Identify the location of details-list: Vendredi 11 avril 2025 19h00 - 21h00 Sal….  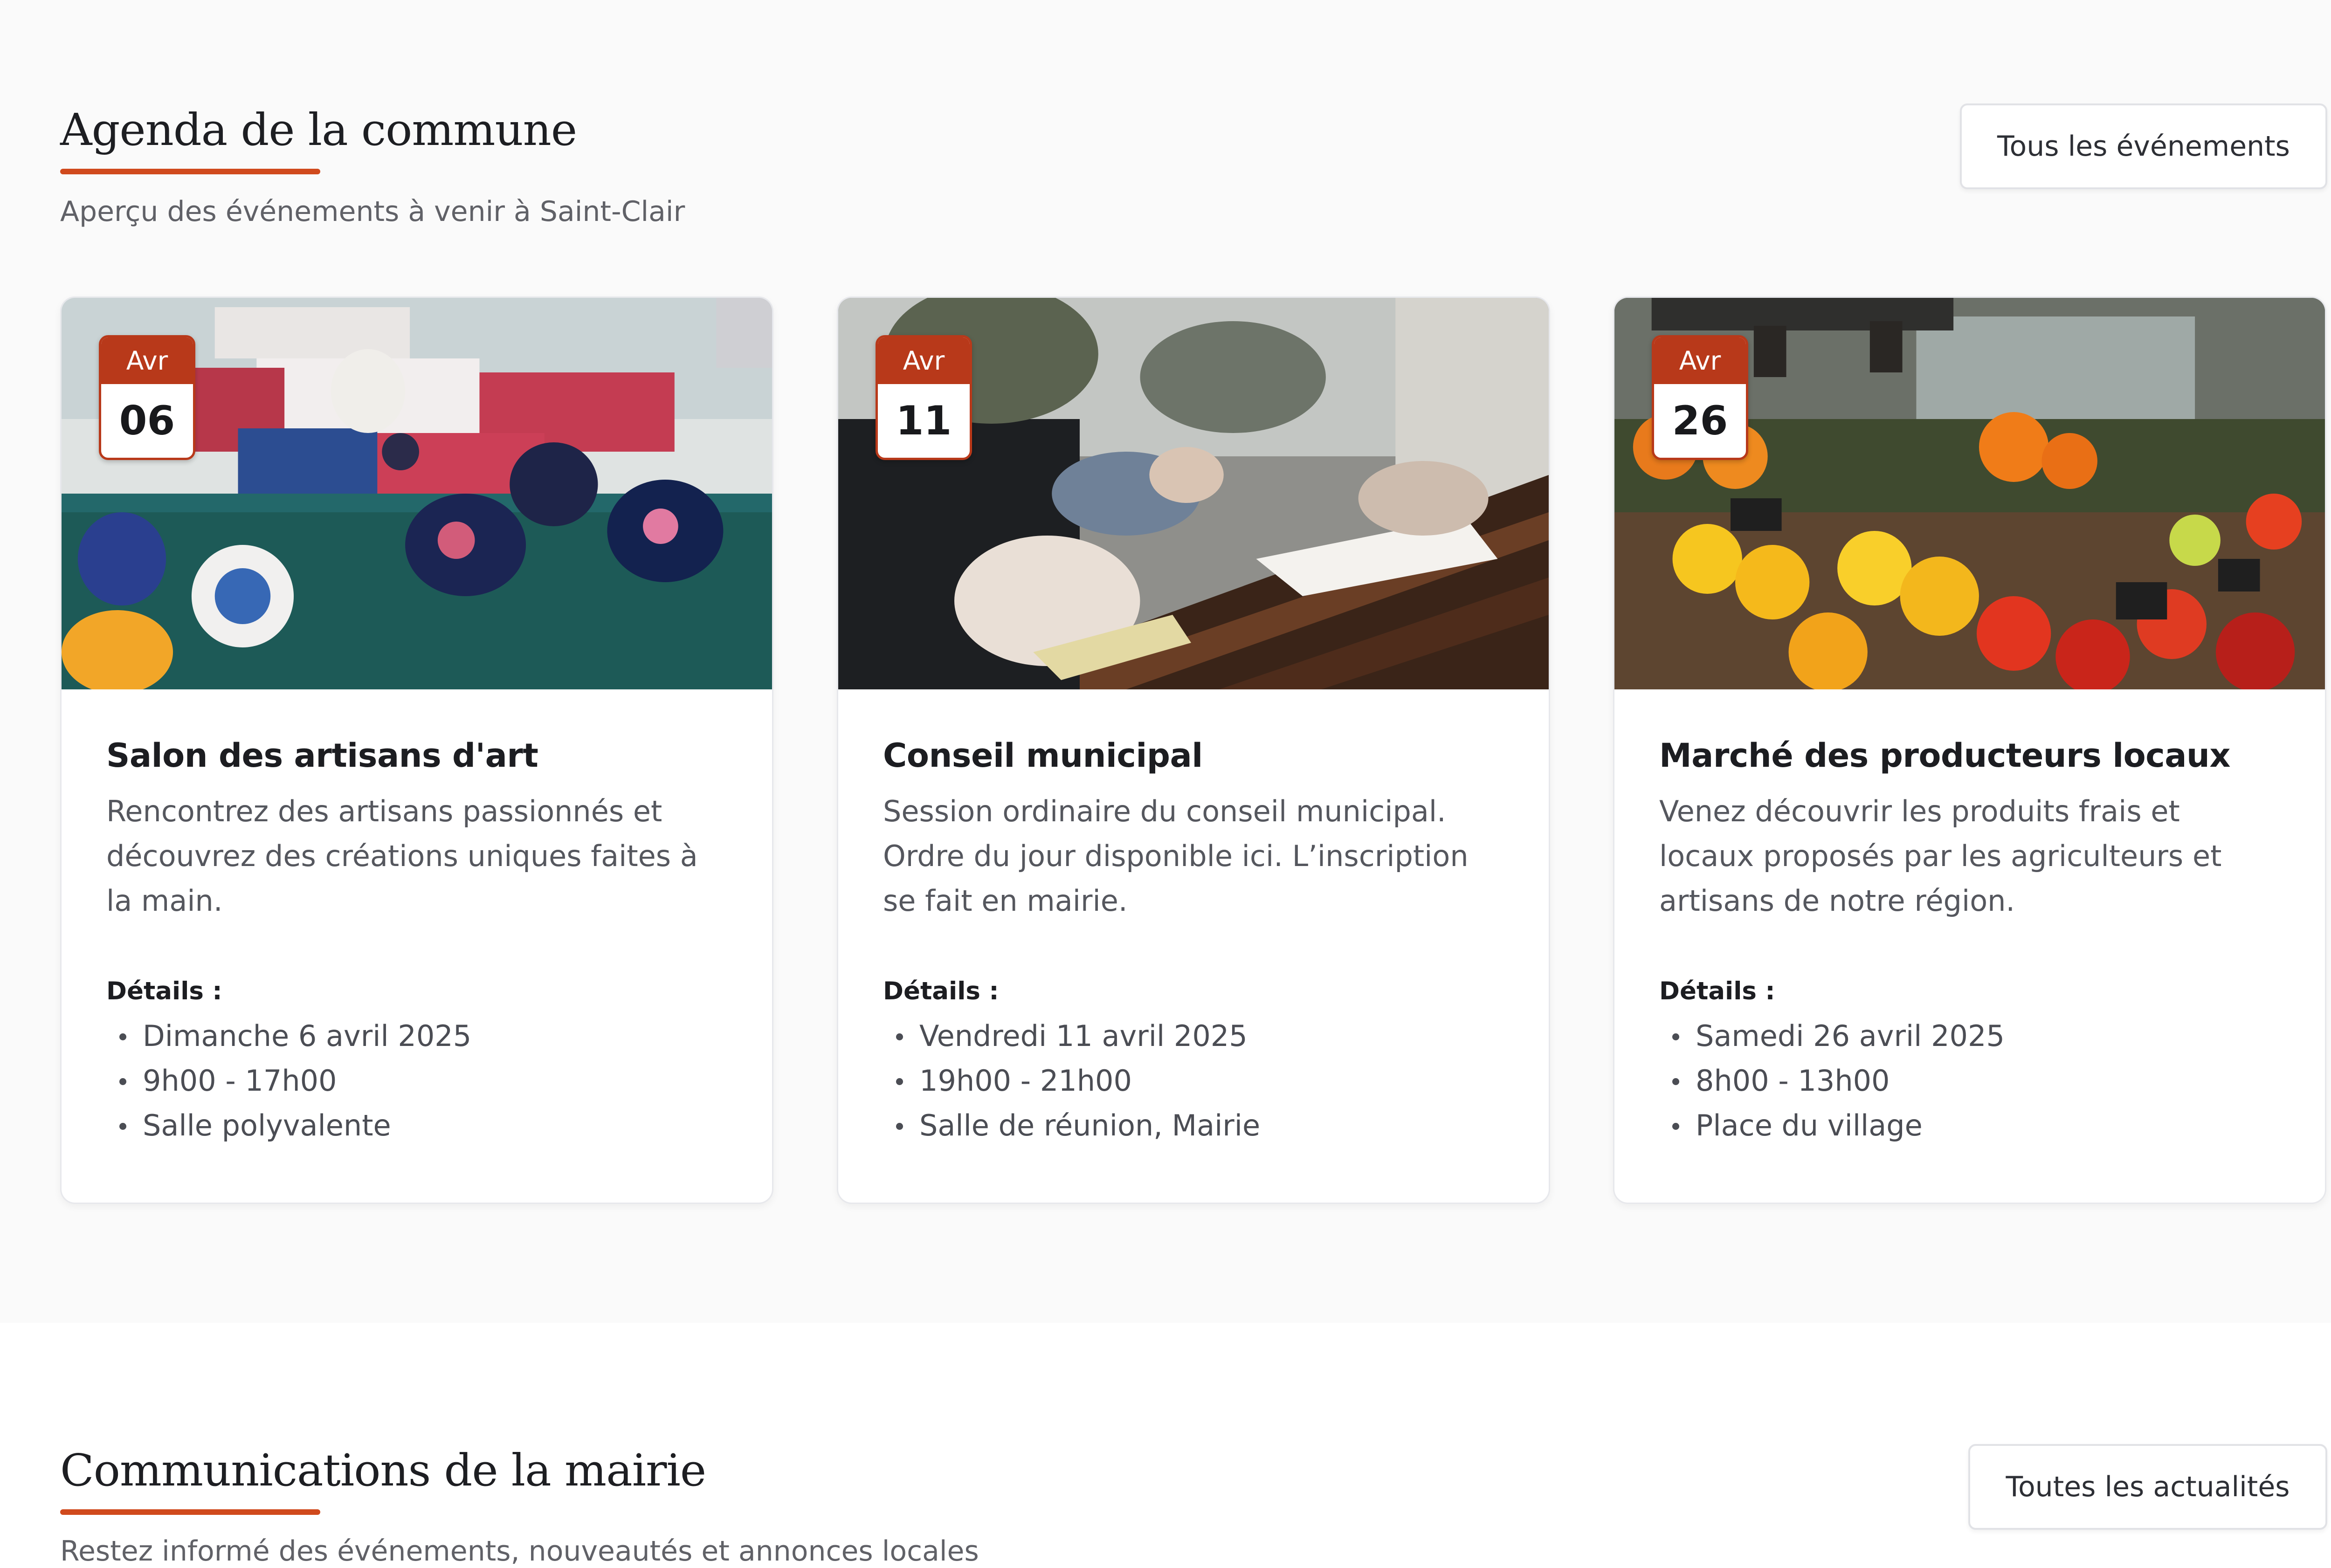
(1195, 1081).